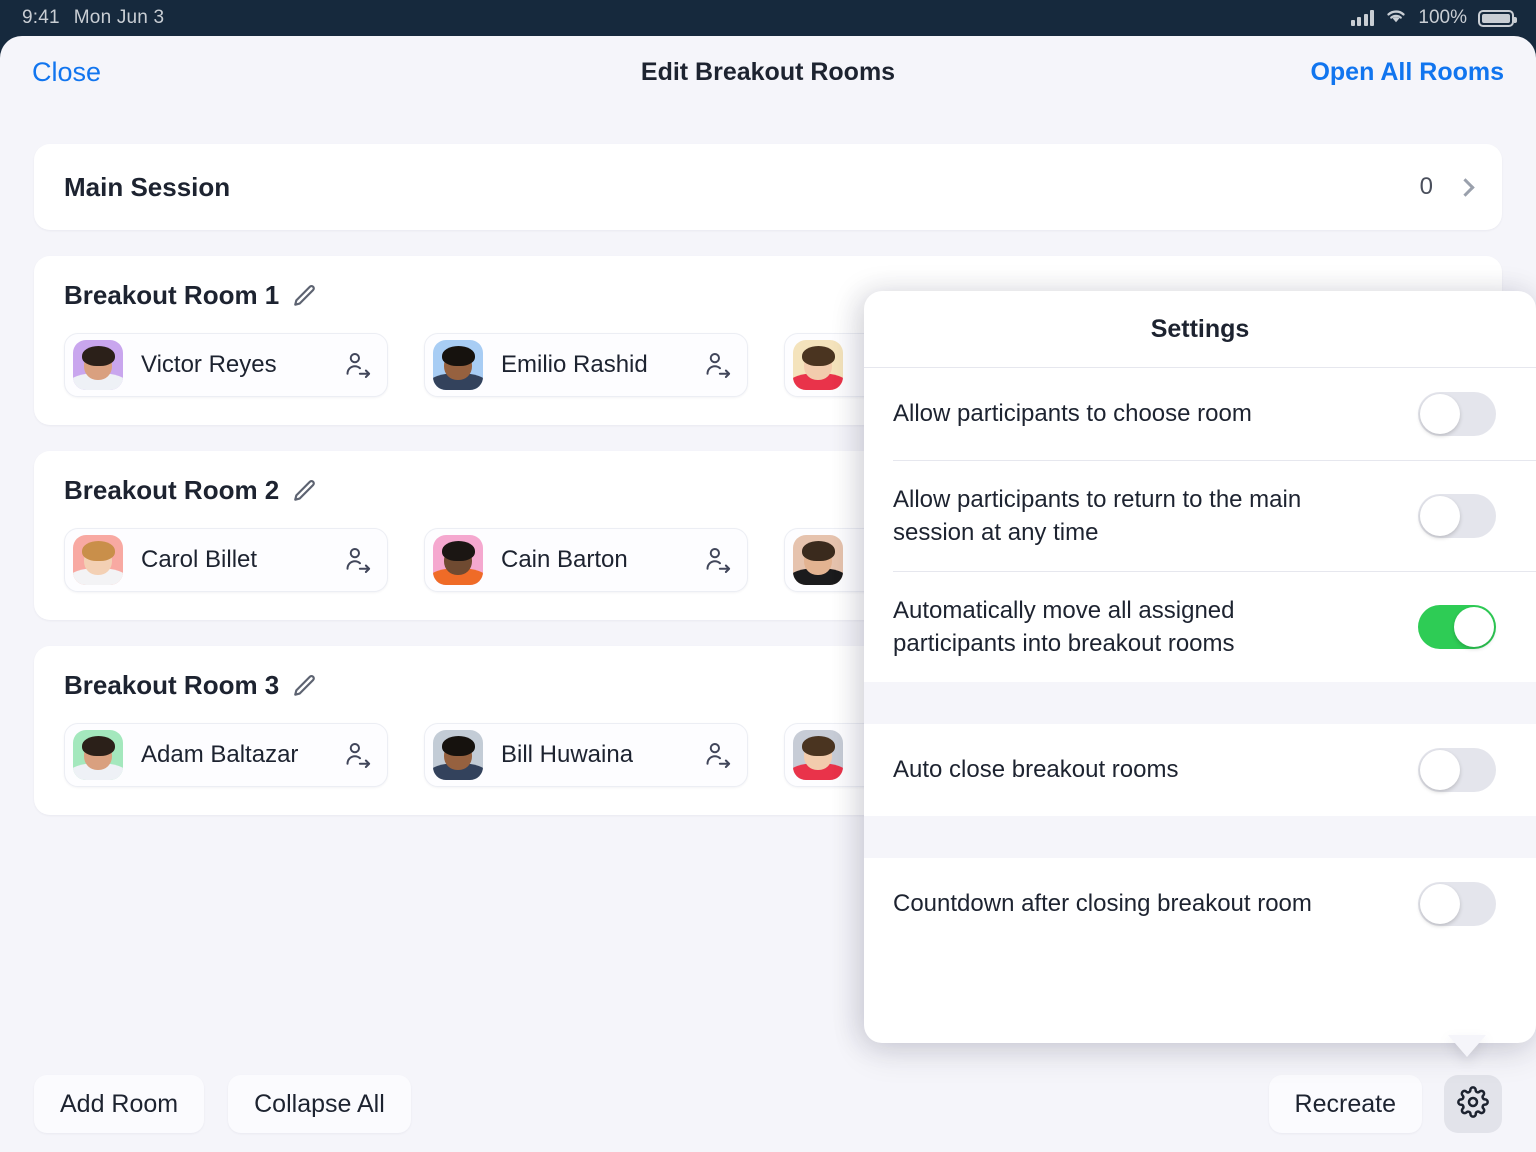 The width and height of the screenshot is (1536, 1152). I want to click on navigation-bar: Close Edit Breakout Rooms Open All Rooms, so click(768, 72).